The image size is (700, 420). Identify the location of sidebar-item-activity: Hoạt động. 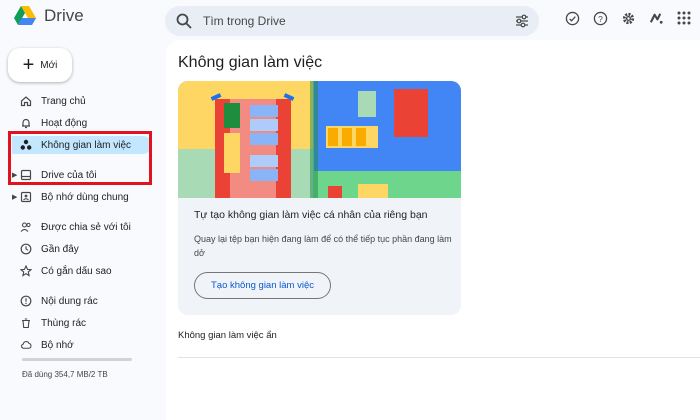
(80, 123).